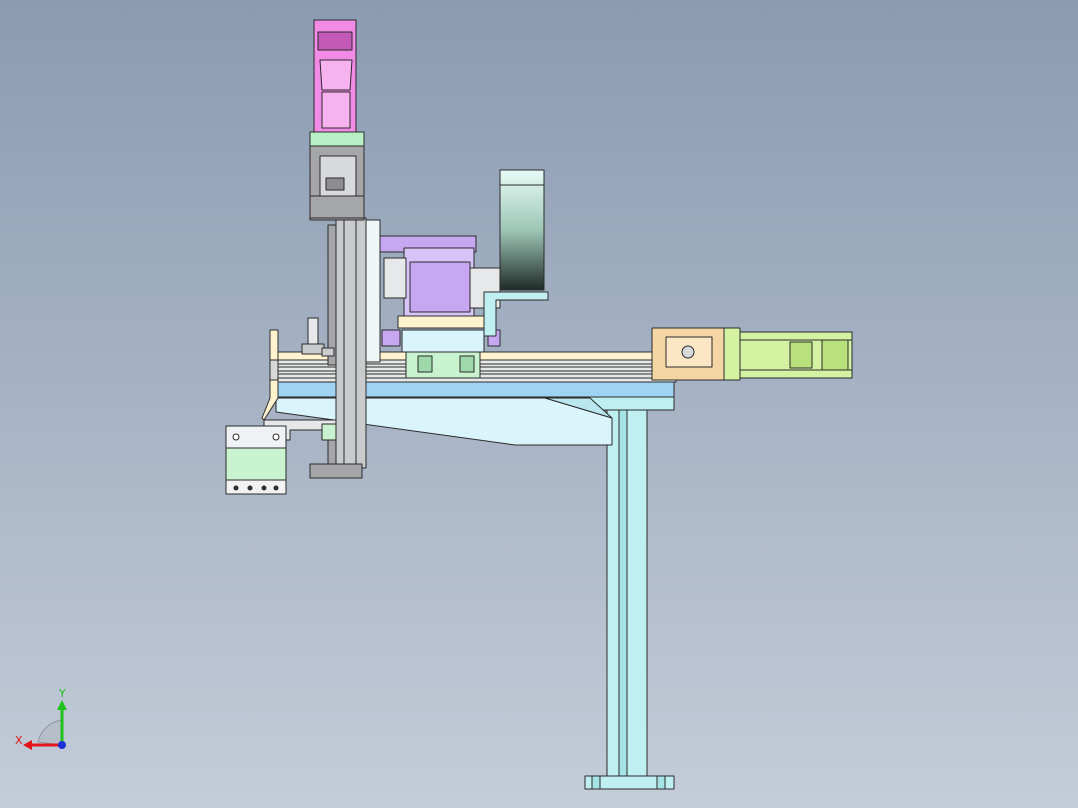 This screenshot has width=1078, height=808. Describe the element at coordinates (516, 314) in the screenshot. I see `drum-bracket` at that location.